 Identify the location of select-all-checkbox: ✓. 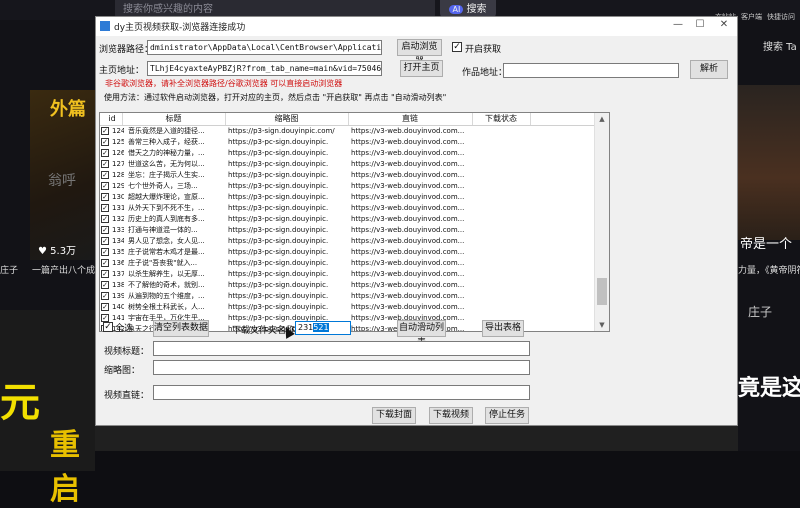
(108, 327).